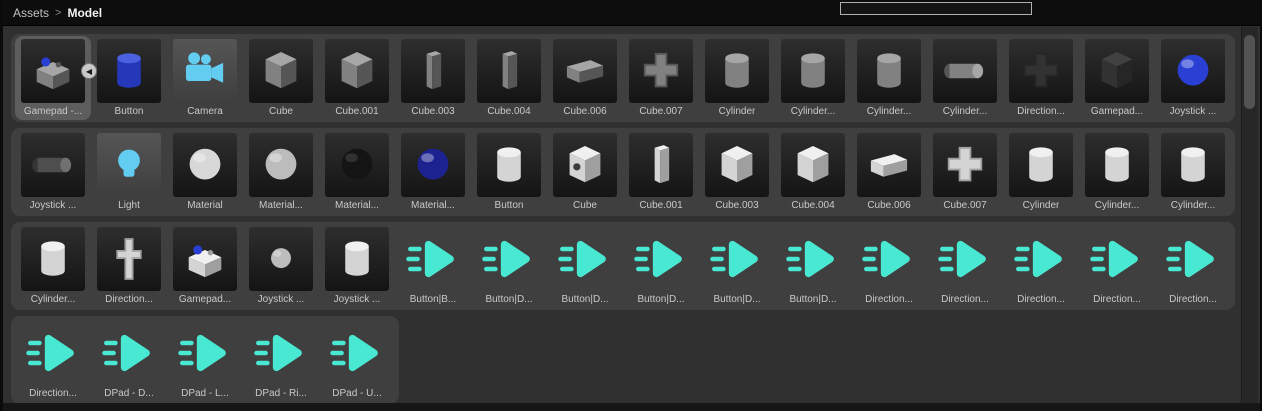  I want to click on breadcrumb-model: Model, so click(84, 13).